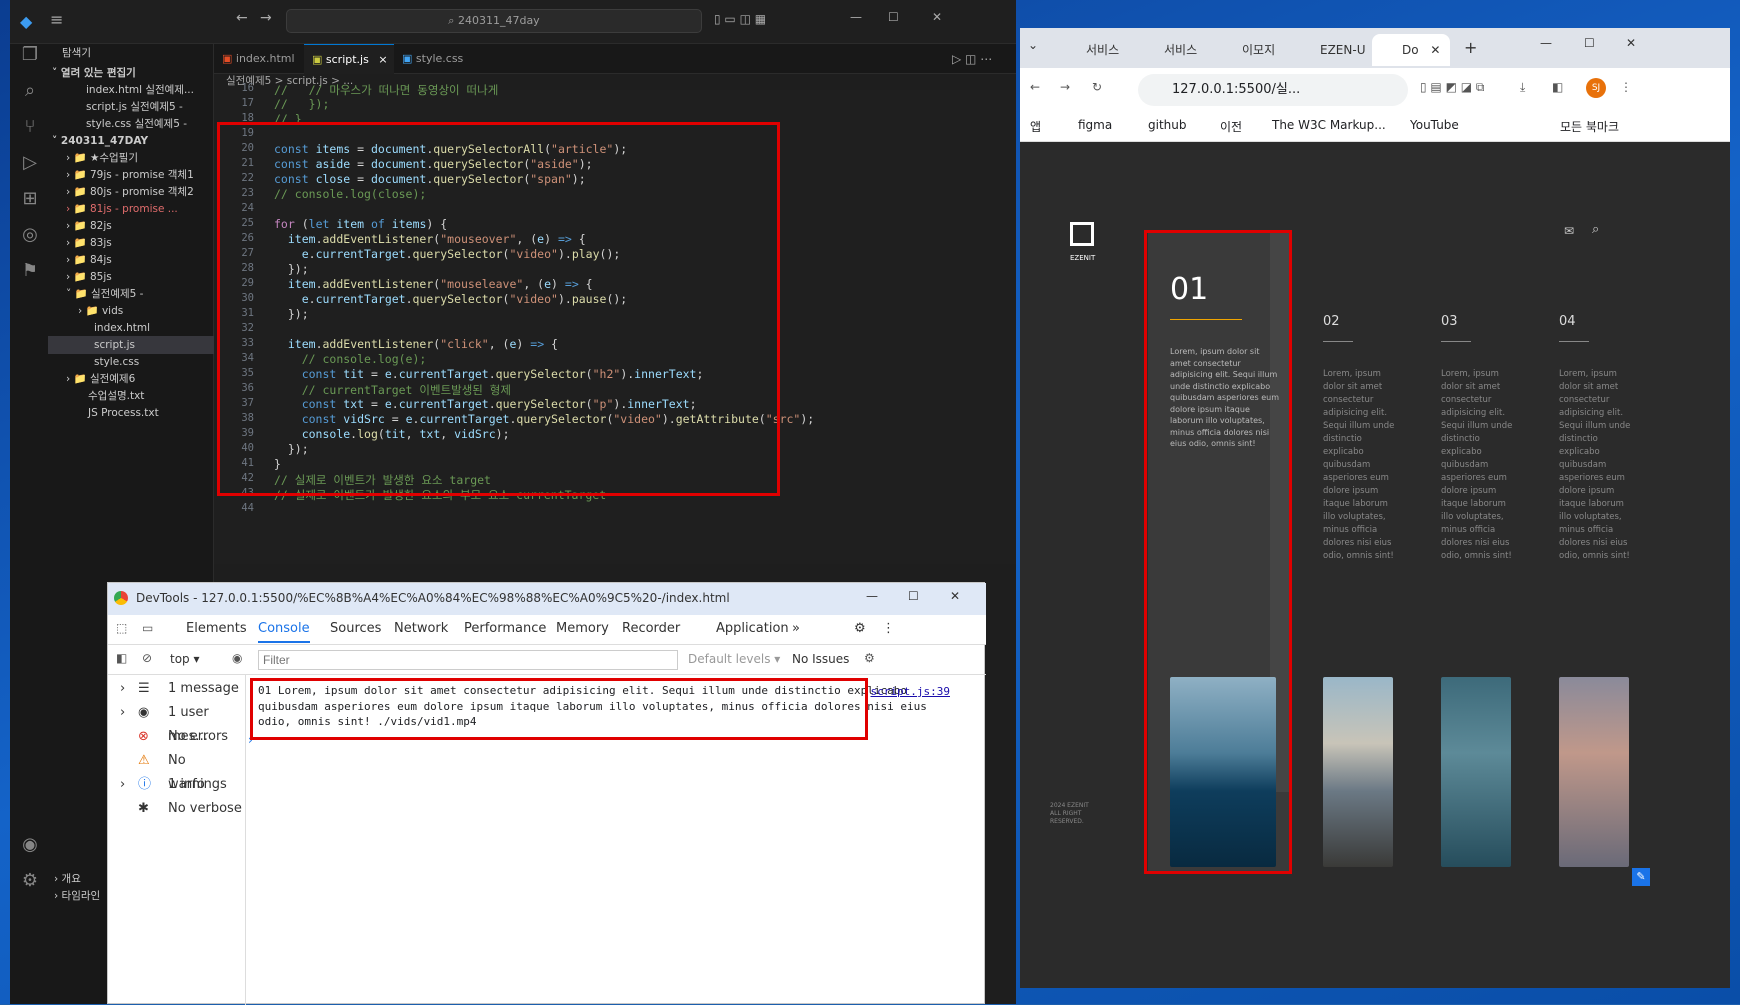  What do you see at coordinates (237, 658) in the screenshot?
I see `eye-icon: ◉` at bounding box center [237, 658].